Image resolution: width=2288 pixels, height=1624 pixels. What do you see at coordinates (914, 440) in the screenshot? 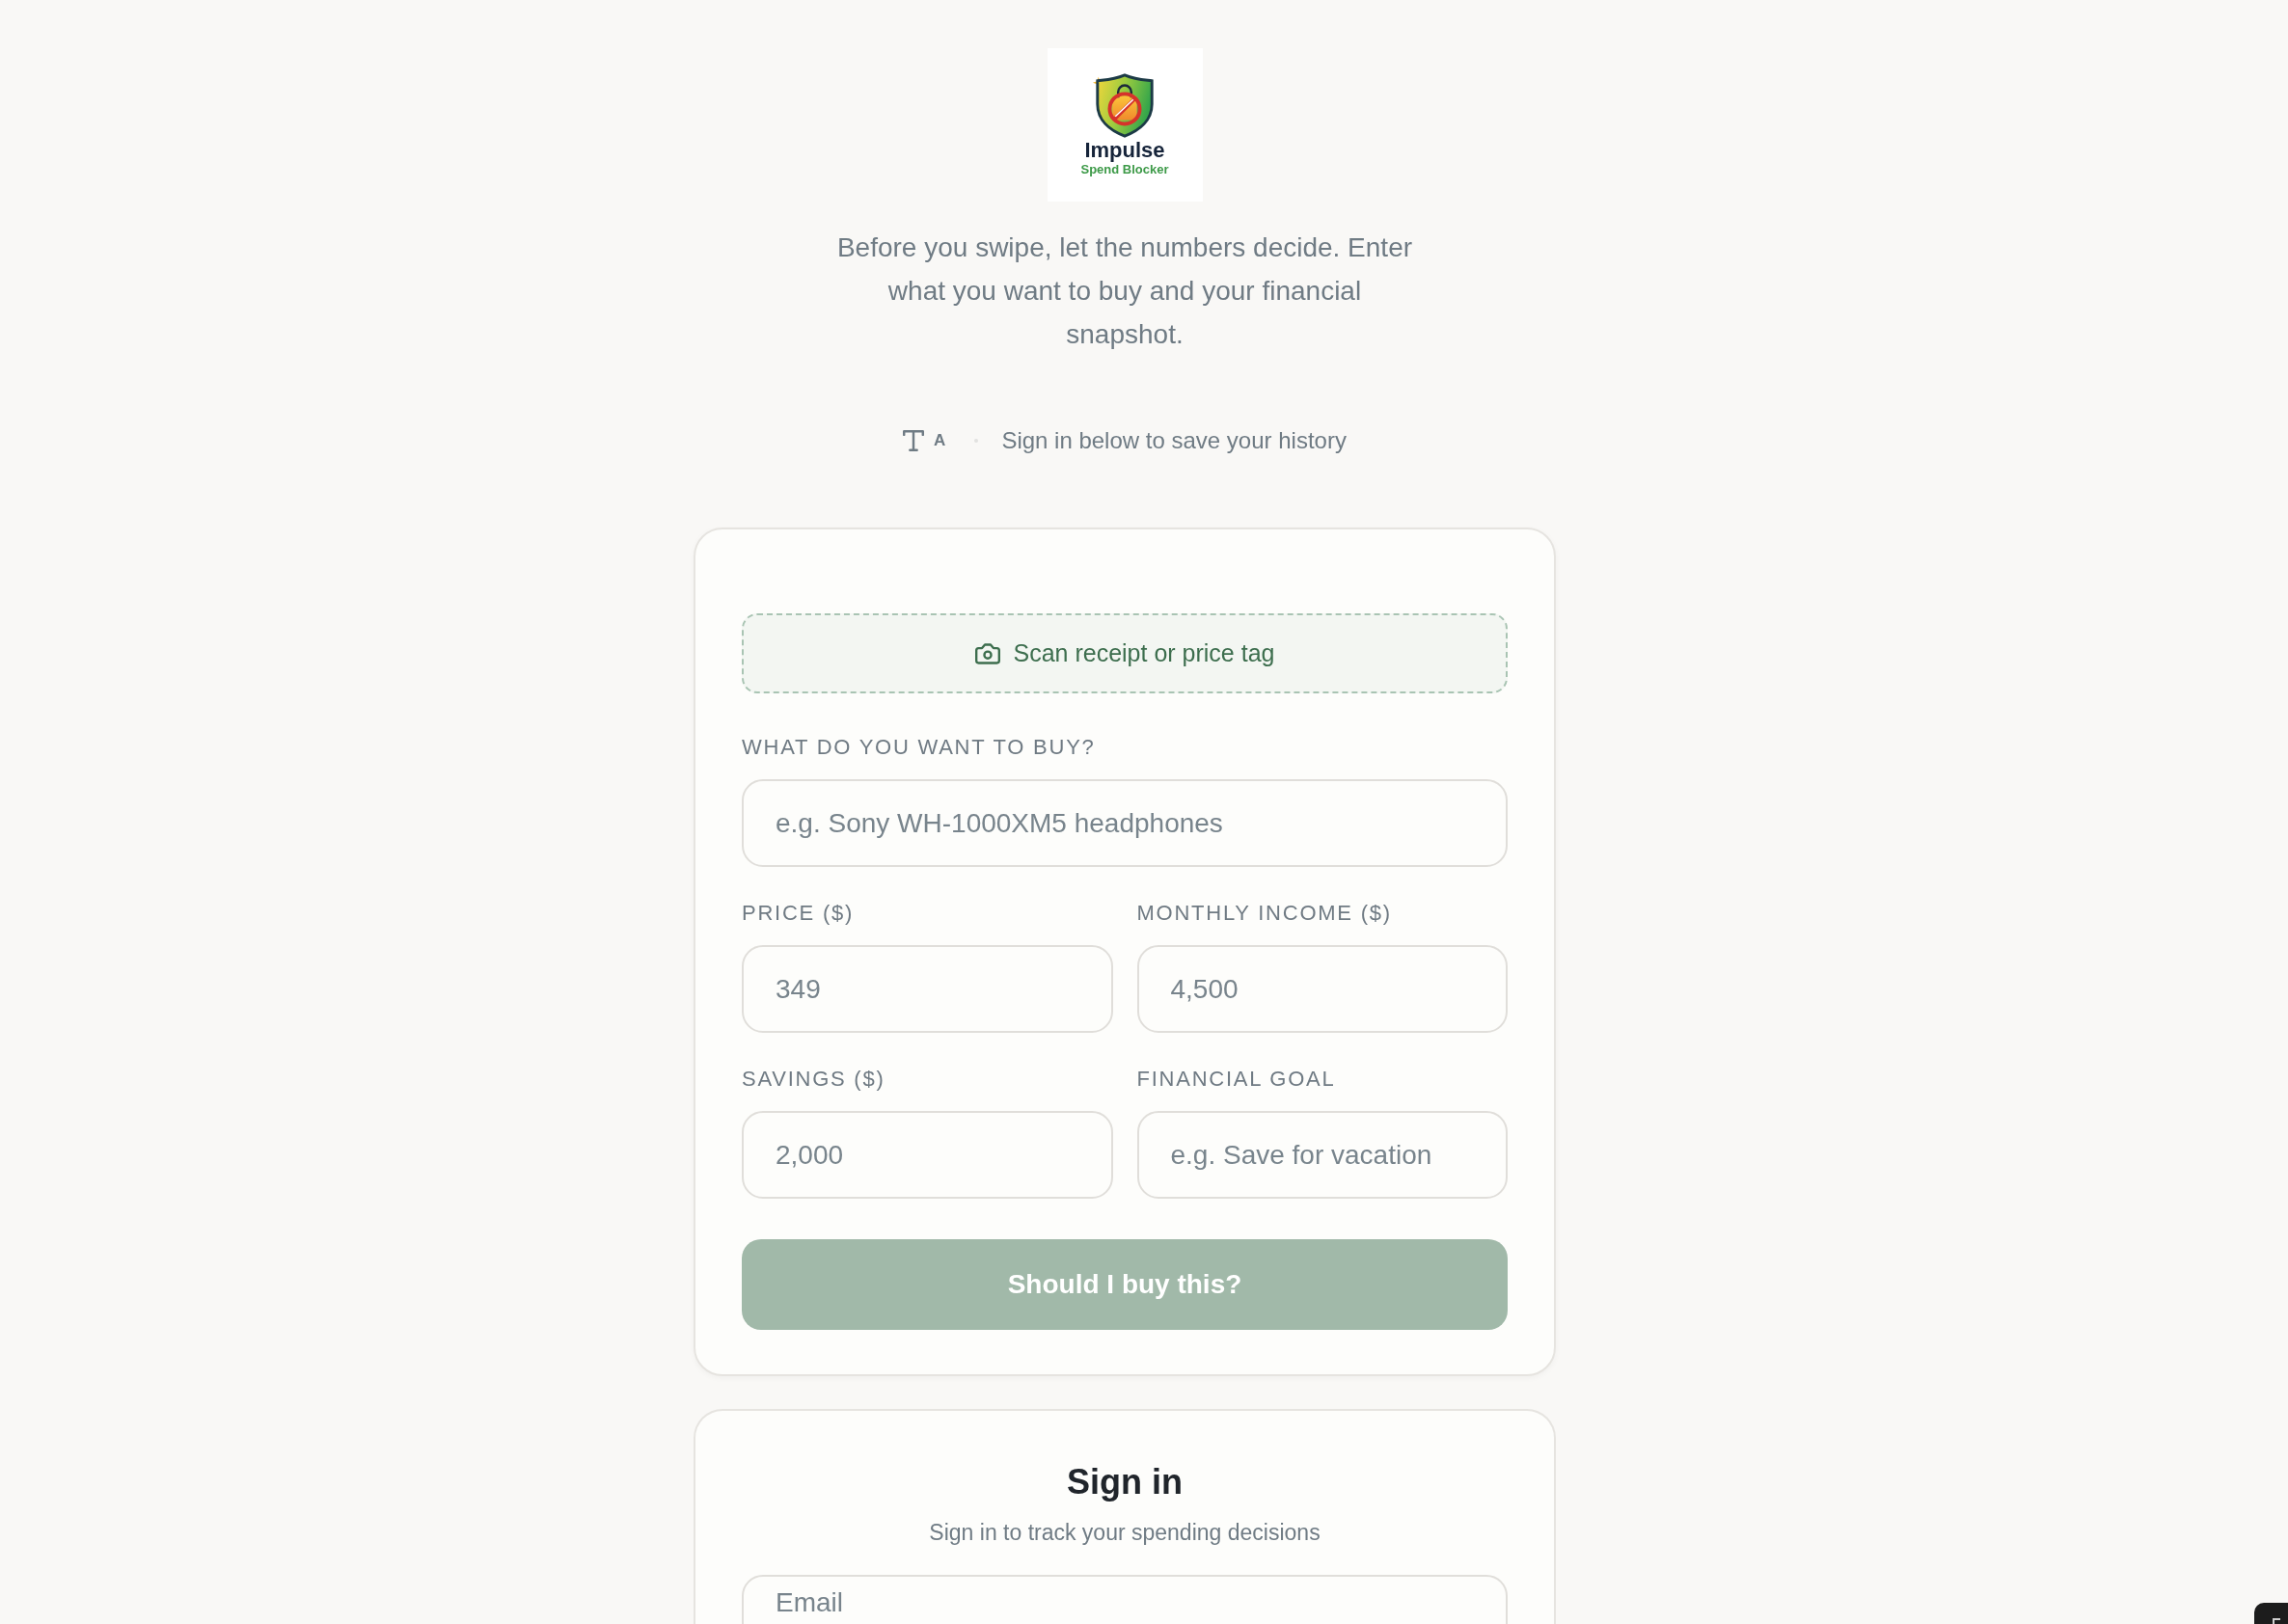
I see `type-icon` at bounding box center [914, 440].